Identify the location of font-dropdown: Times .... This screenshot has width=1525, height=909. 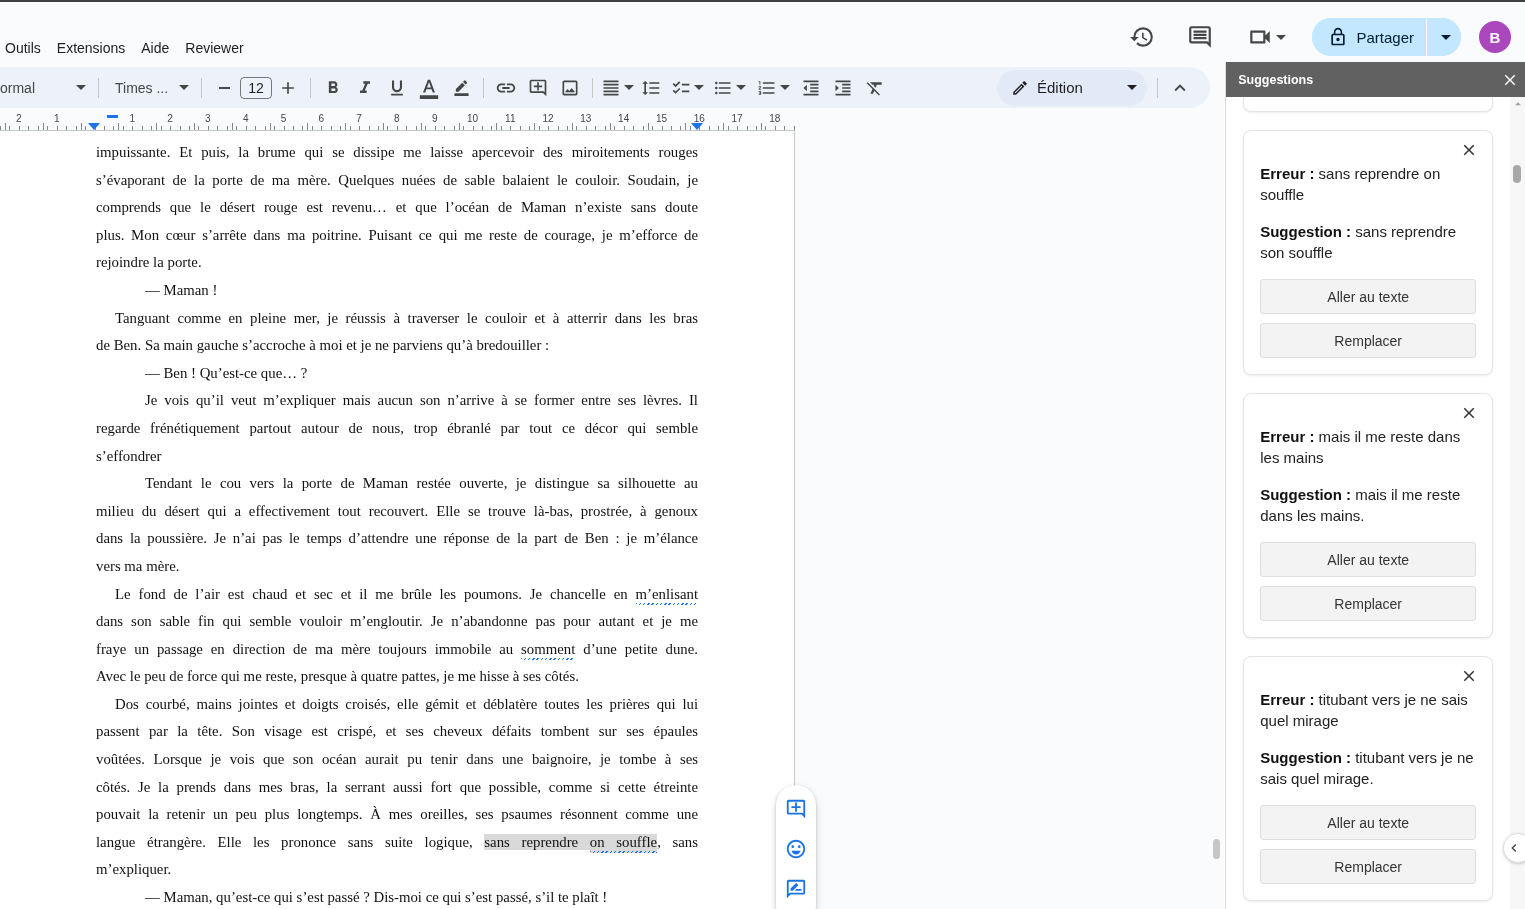
(150, 87).